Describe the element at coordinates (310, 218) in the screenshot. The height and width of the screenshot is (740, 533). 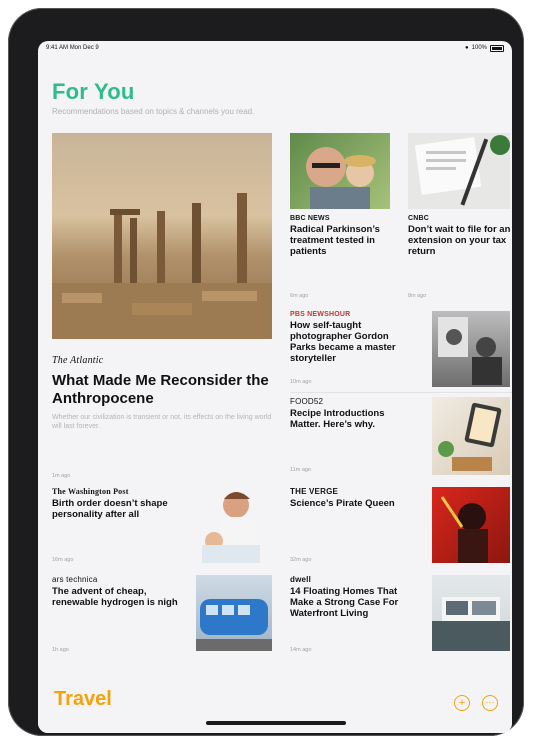
I see `article-source: BBC NEWS` at that location.